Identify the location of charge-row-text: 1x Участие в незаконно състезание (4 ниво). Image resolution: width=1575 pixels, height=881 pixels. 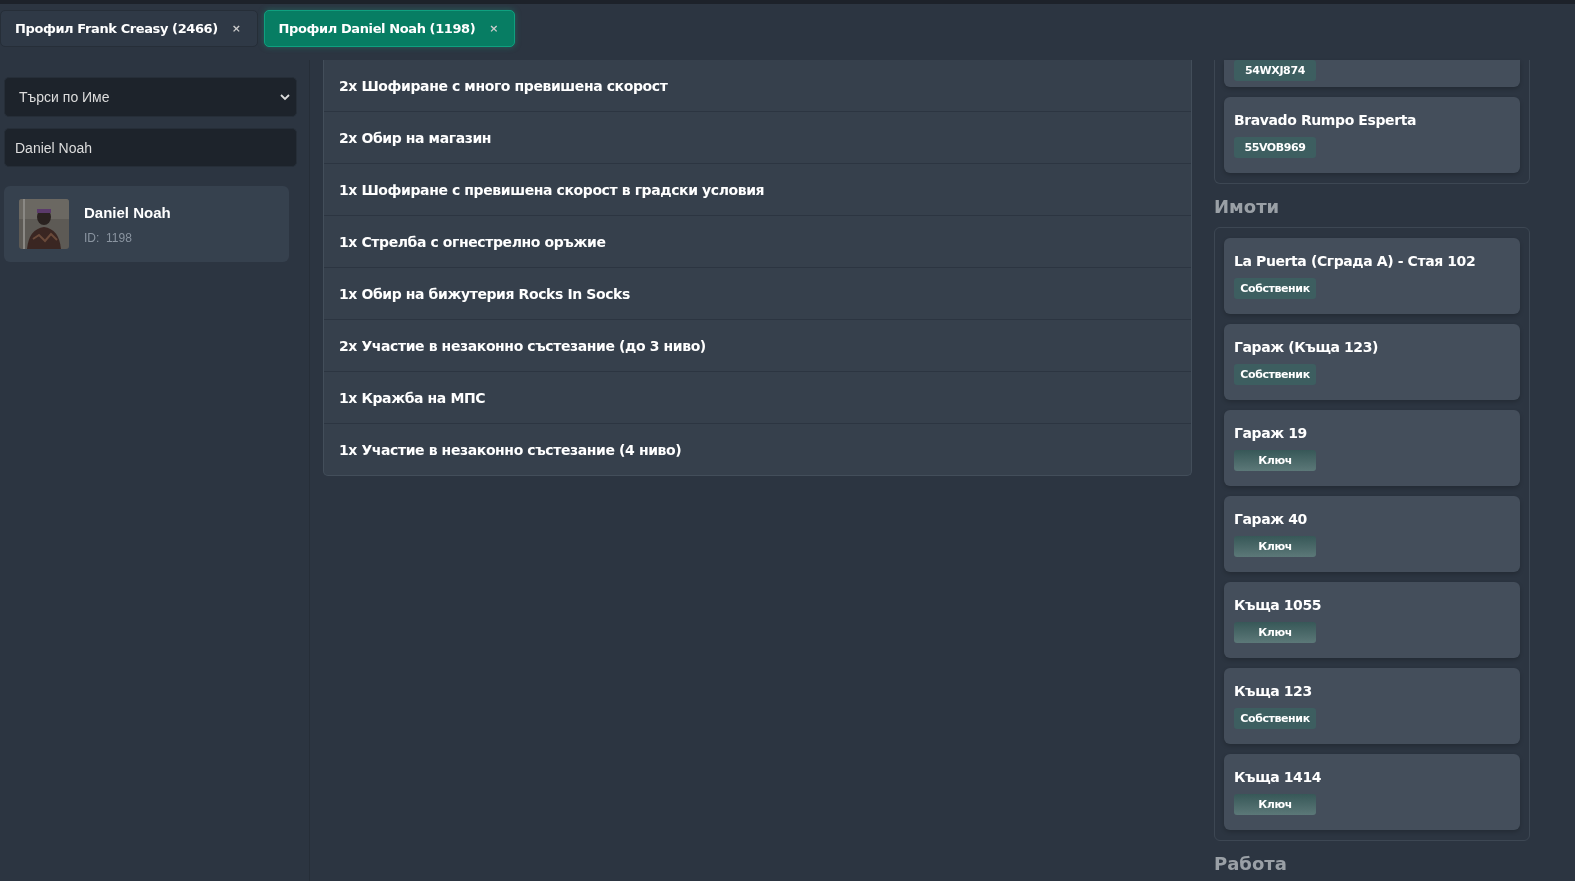
(510, 450).